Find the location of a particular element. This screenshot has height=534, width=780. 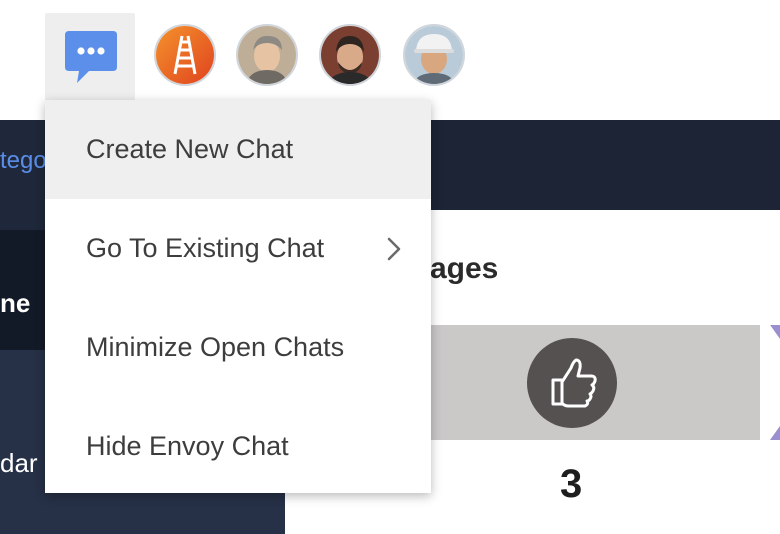

category-link: tego is located at coordinates (23, 161).